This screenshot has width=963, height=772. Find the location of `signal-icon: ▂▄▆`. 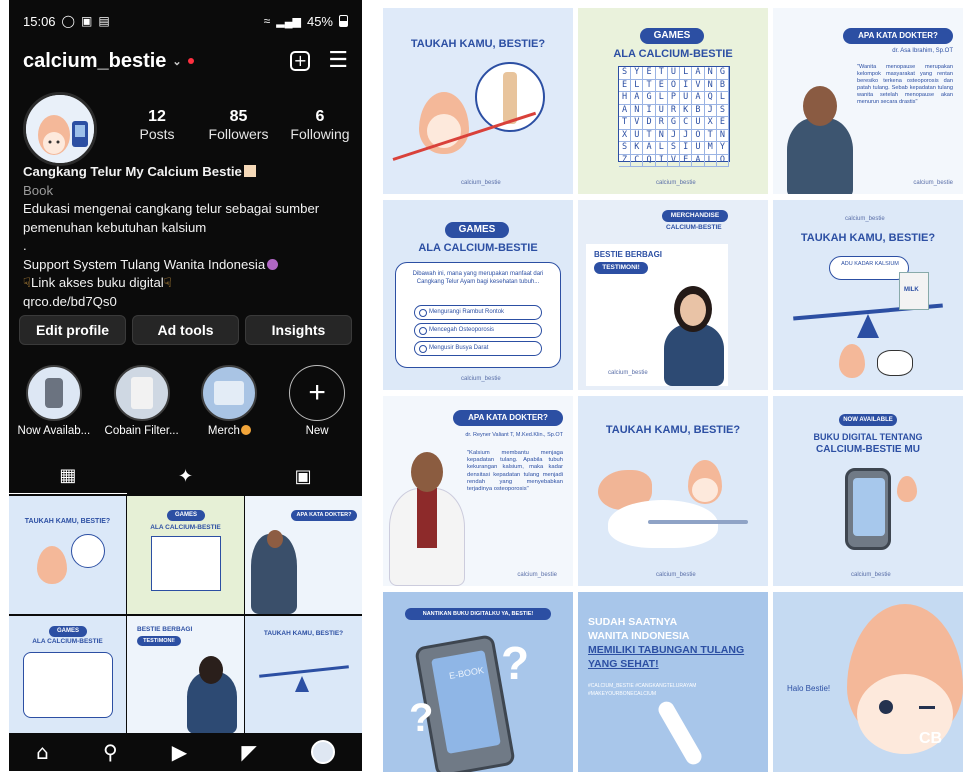

signal-icon: ▂▄▆ is located at coordinates (288, 21).